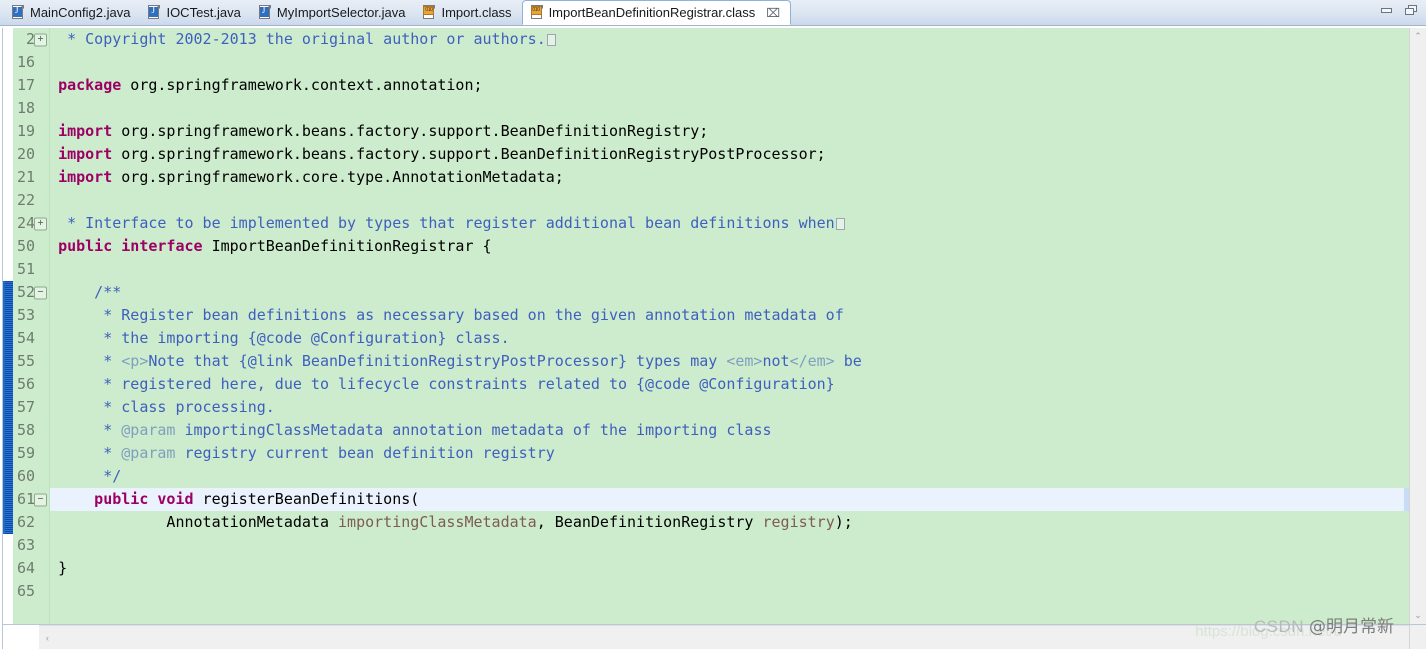  Describe the element at coordinates (26, 269) in the screenshot. I see `line-number: 51` at that location.